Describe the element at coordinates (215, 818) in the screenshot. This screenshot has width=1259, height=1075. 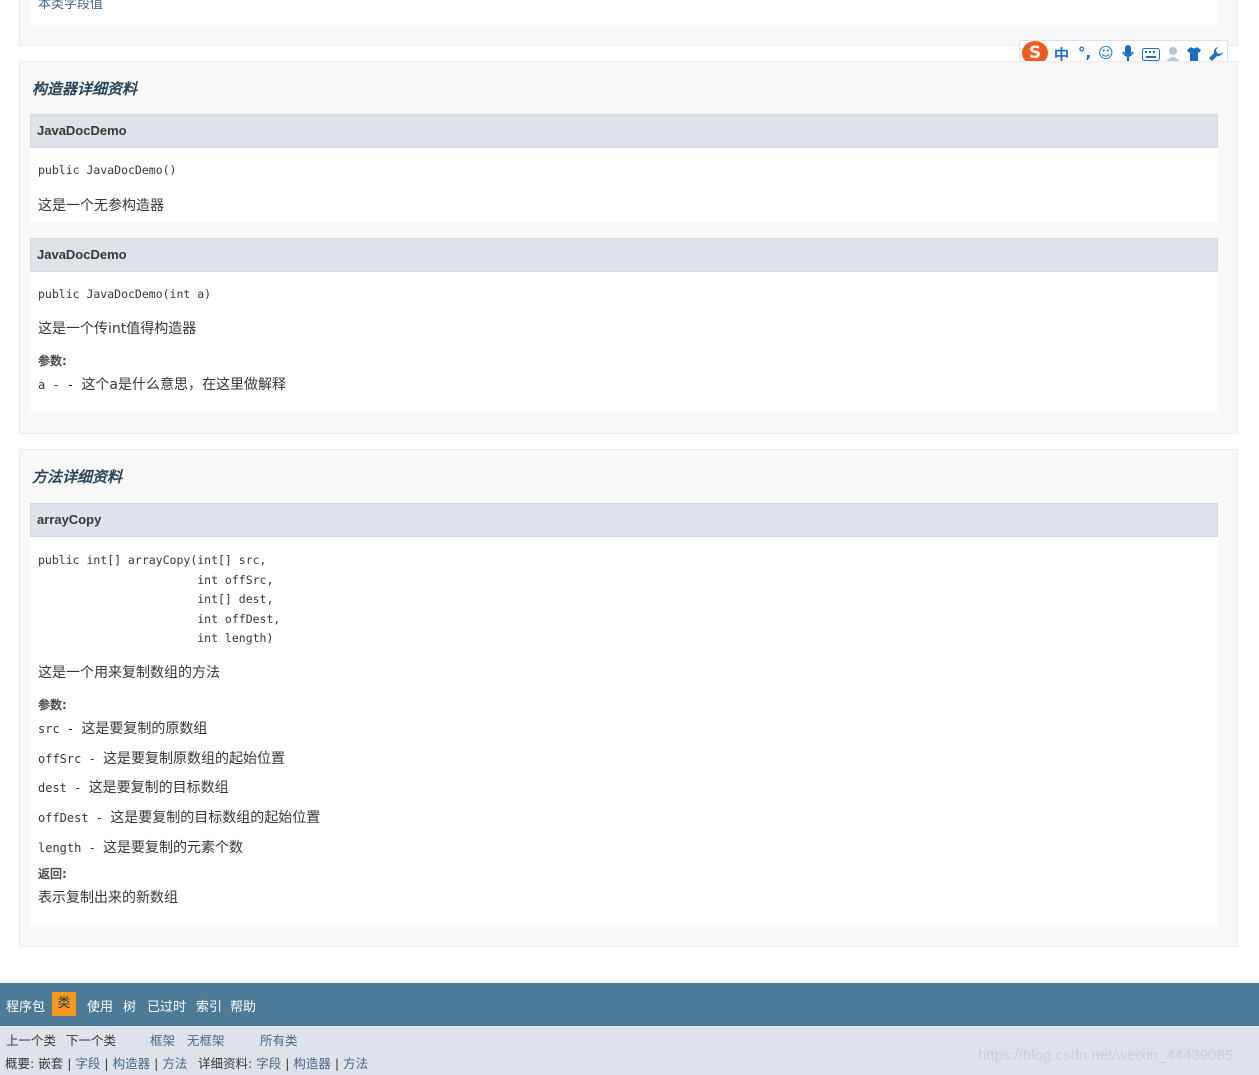
I see `param-description: 这是要复制的目标数组的起始位置` at that location.